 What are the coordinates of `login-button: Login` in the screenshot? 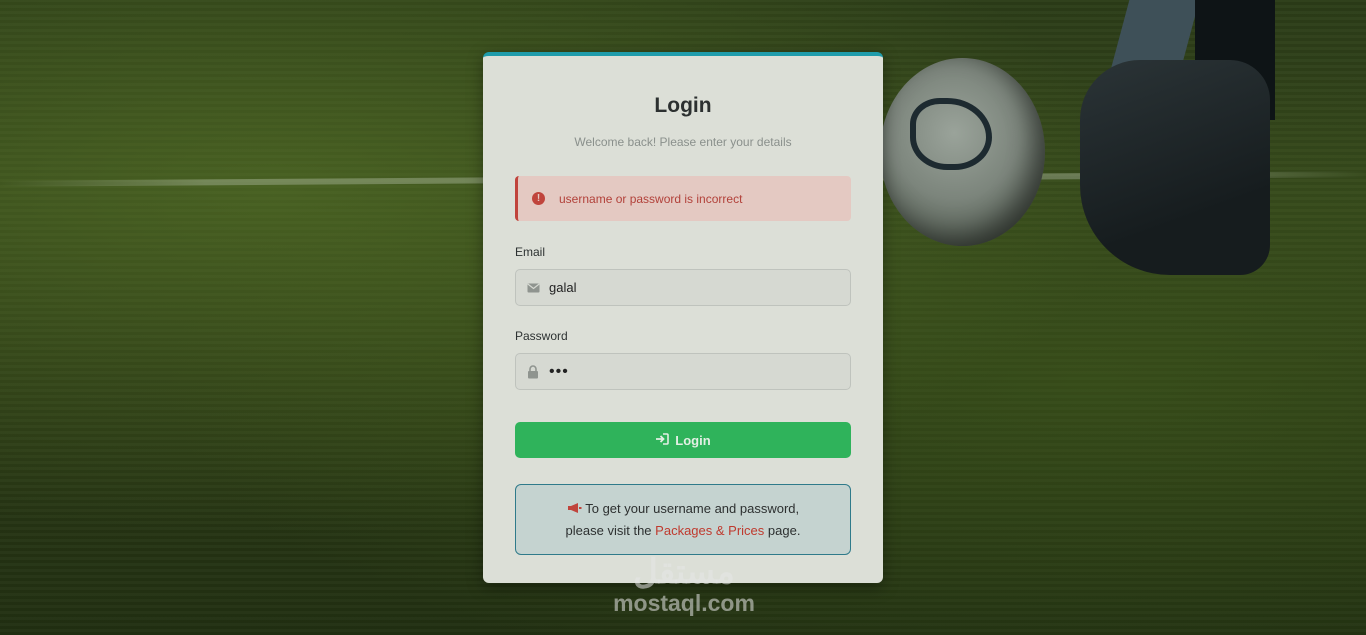 It's located at (683, 440).